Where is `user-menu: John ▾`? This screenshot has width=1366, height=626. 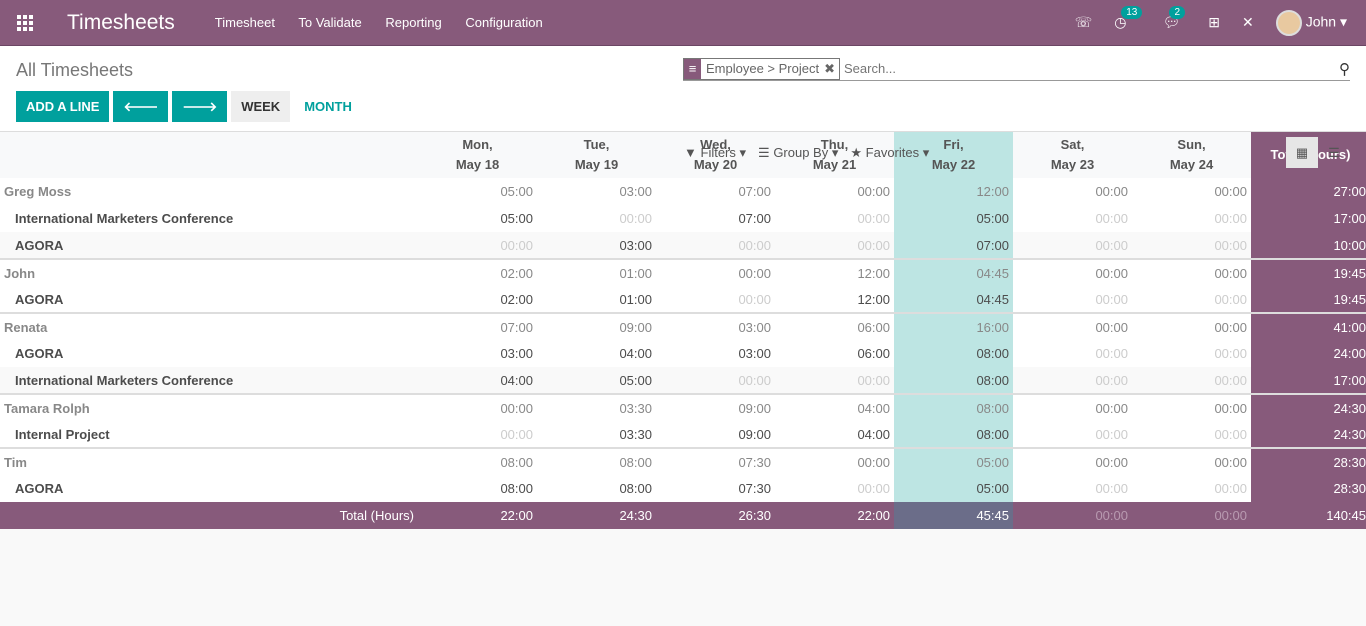 user-menu: John ▾ is located at coordinates (1311, 22).